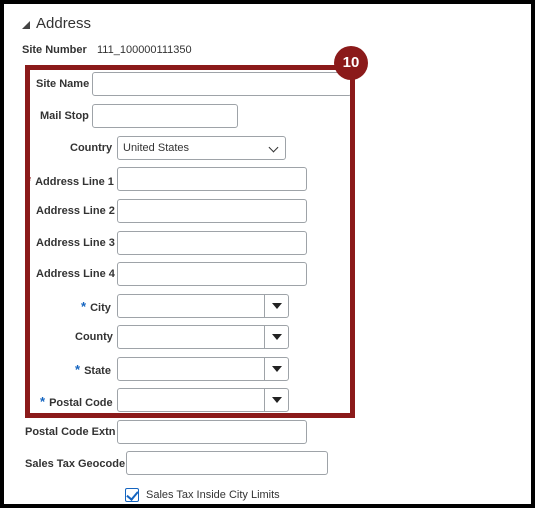  Describe the element at coordinates (91, 148) in the screenshot. I see `country-label: Country` at that location.